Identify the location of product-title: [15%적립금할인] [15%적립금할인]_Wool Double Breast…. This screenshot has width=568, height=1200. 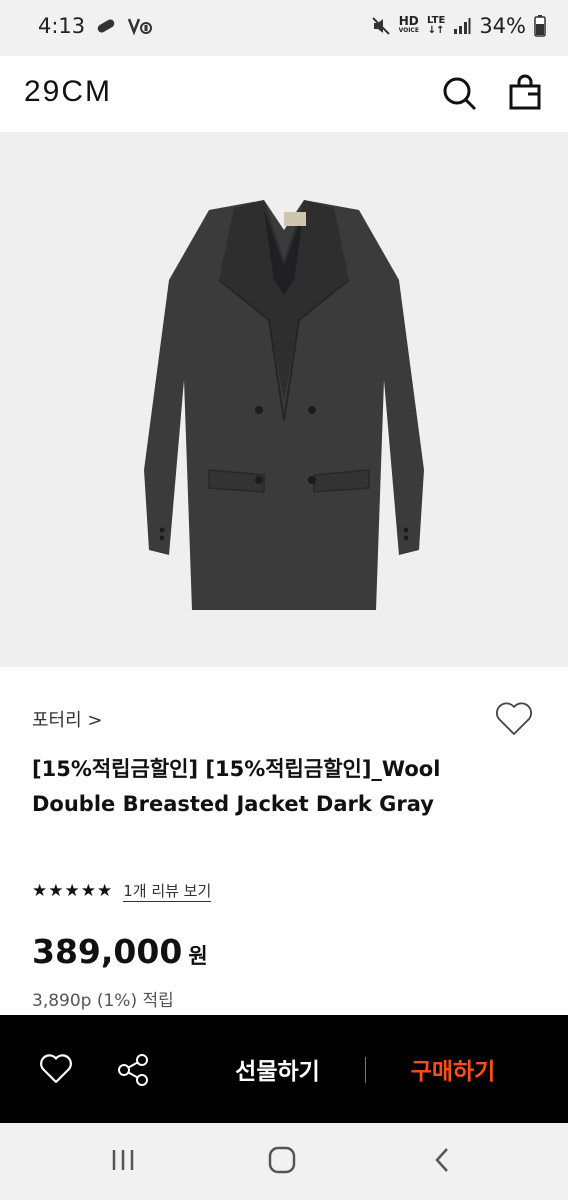
(236, 786).